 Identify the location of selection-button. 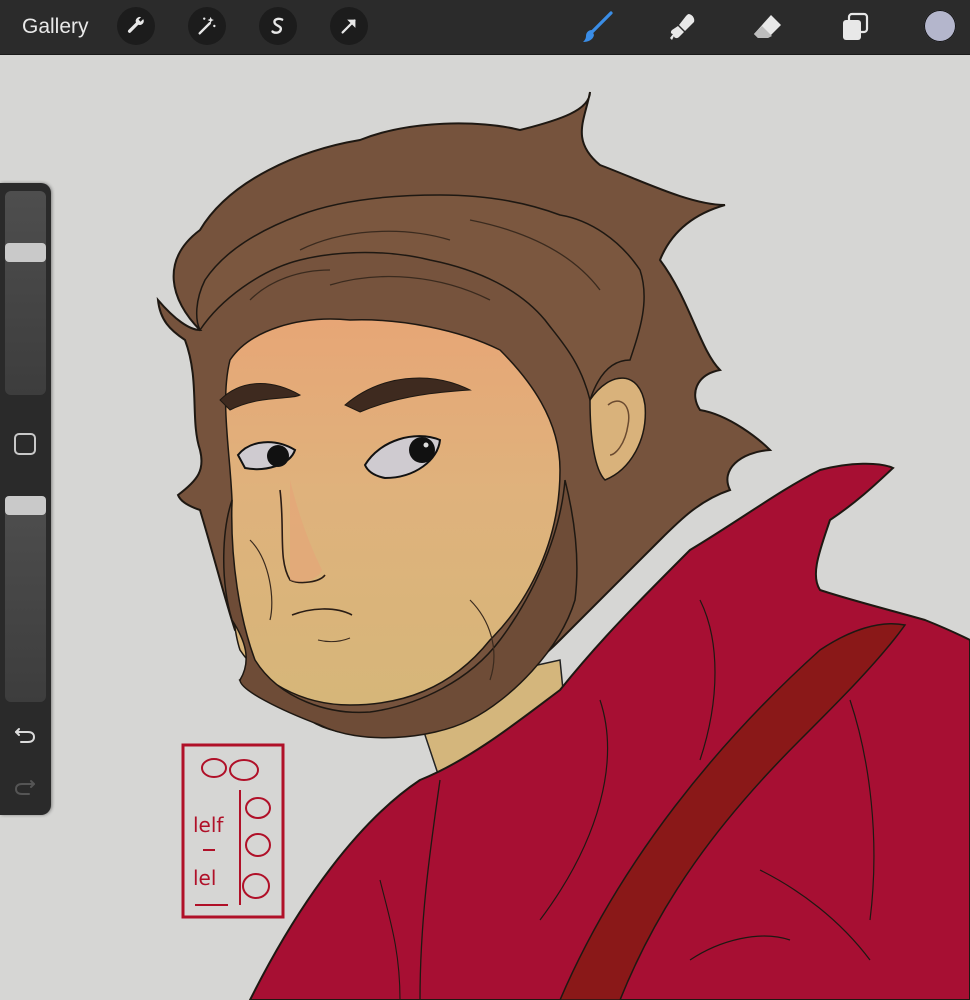
(278, 26).